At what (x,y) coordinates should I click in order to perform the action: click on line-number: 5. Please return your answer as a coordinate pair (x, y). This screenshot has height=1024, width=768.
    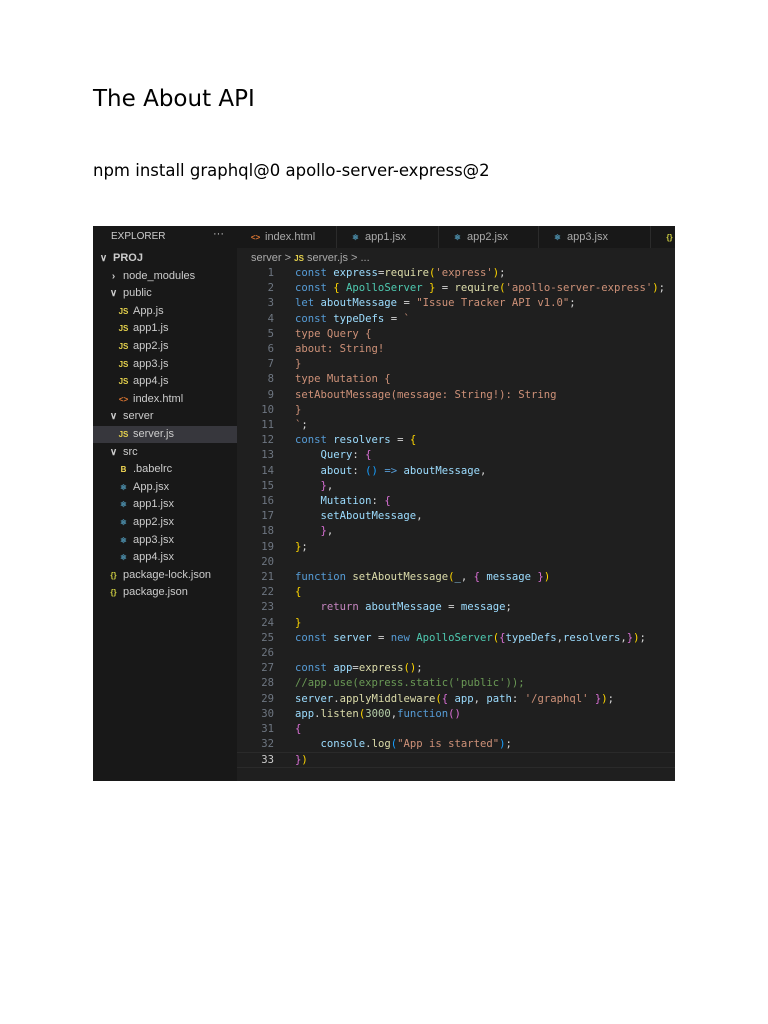
    Looking at the image, I should click on (270, 333).